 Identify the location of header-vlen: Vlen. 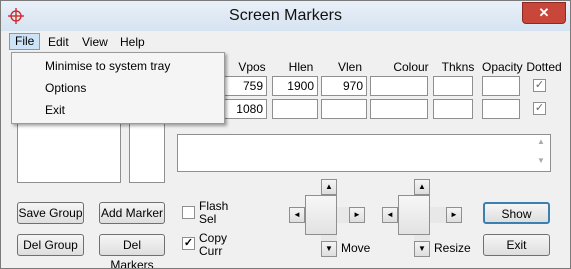
(350, 67).